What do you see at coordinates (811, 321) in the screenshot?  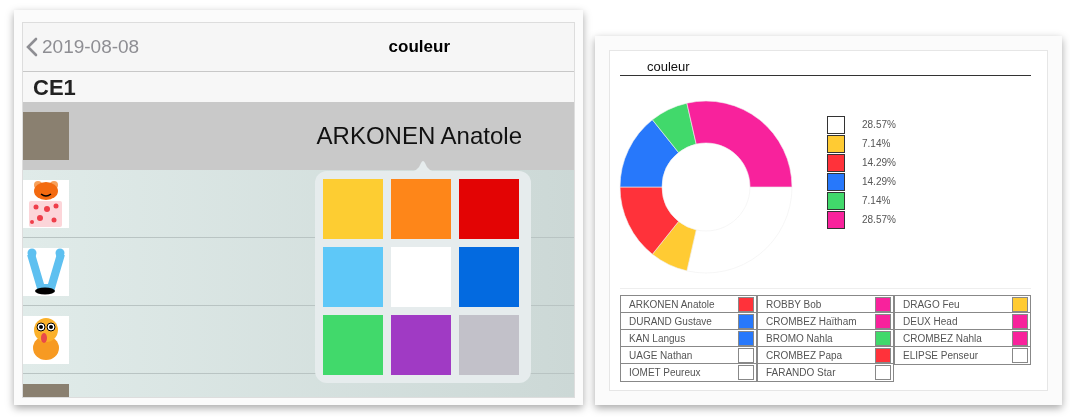 I see `student-name: CROMBEZ Haïtham` at bounding box center [811, 321].